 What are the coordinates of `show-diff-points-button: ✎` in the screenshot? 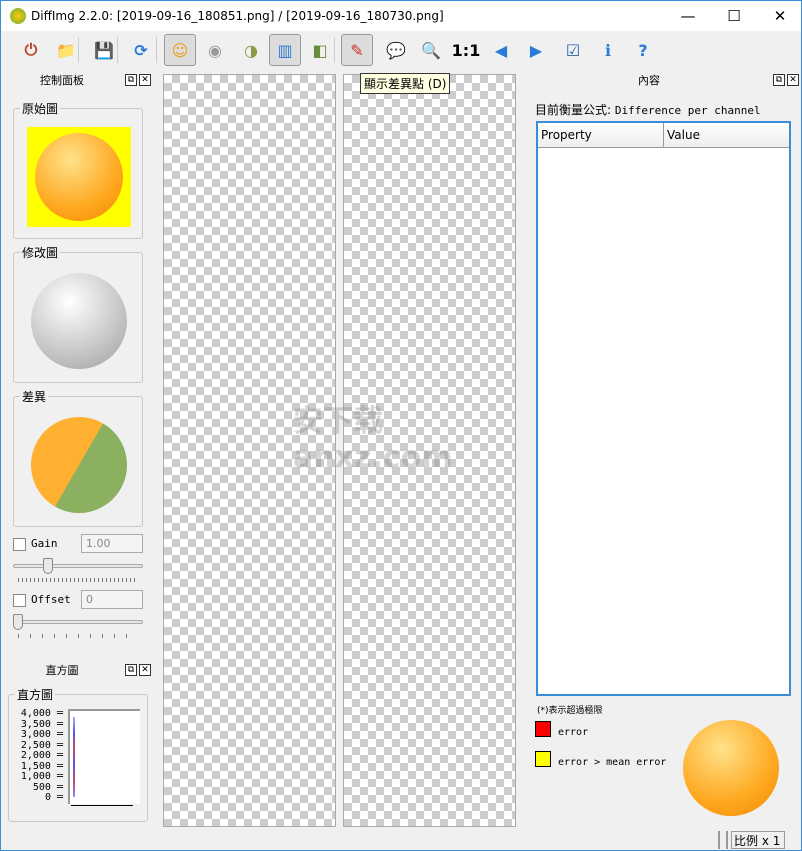 It's located at (357, 50).